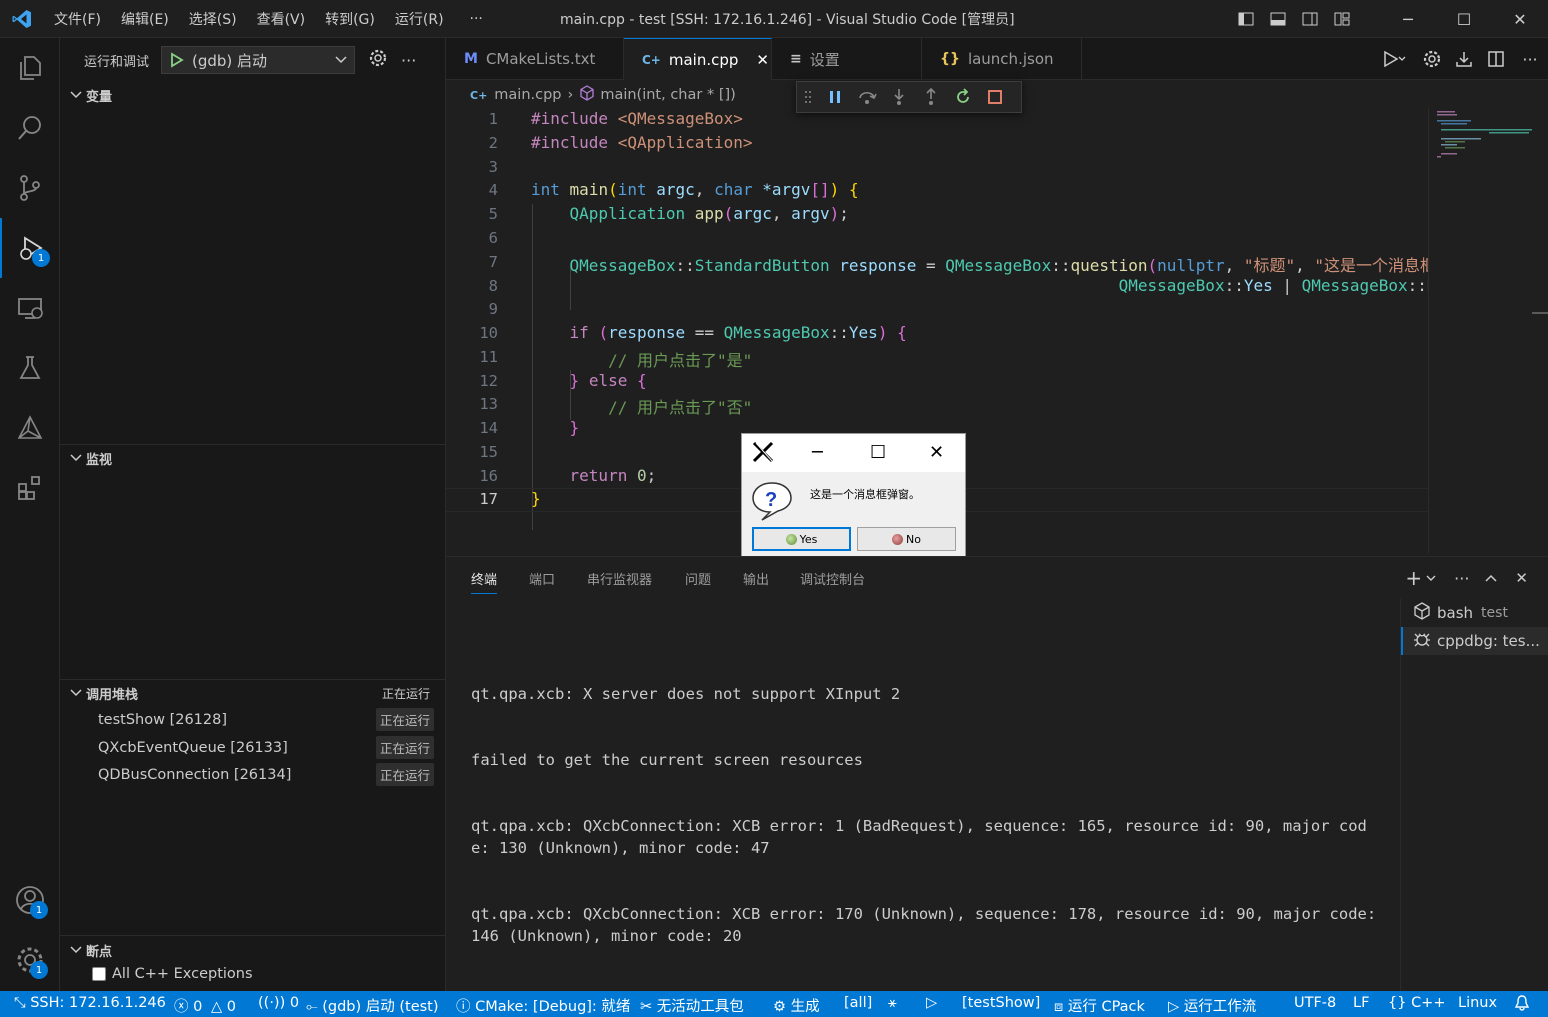  Describe the element at coordinates (30, 308) in the screenshot. I see `remote-explorer-icon` at that location.